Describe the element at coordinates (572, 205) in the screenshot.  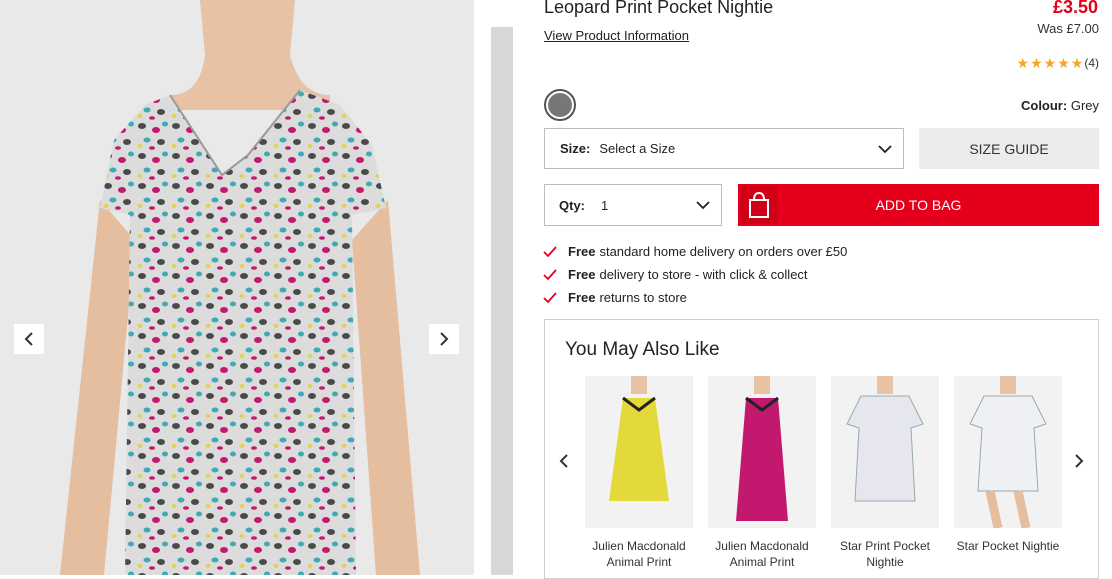
I see `qty-label: Qty:` at that location.